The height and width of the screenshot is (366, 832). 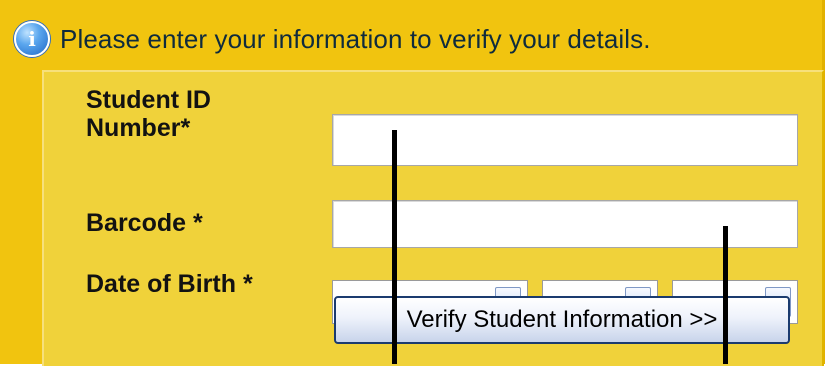 What do you see at coordinates (32, 39) in the screenshot?
I see `info-icon: i` at bounding box center [32, 39].